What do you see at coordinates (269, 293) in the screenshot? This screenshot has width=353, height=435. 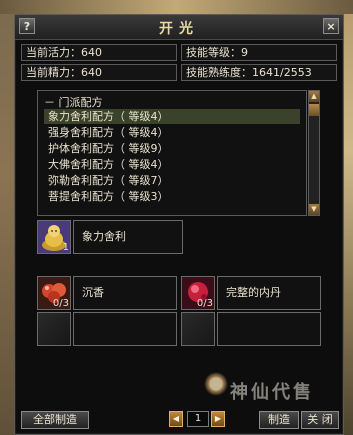 I see `material-name: 完整的内丹` at bounding box center [269, 293].